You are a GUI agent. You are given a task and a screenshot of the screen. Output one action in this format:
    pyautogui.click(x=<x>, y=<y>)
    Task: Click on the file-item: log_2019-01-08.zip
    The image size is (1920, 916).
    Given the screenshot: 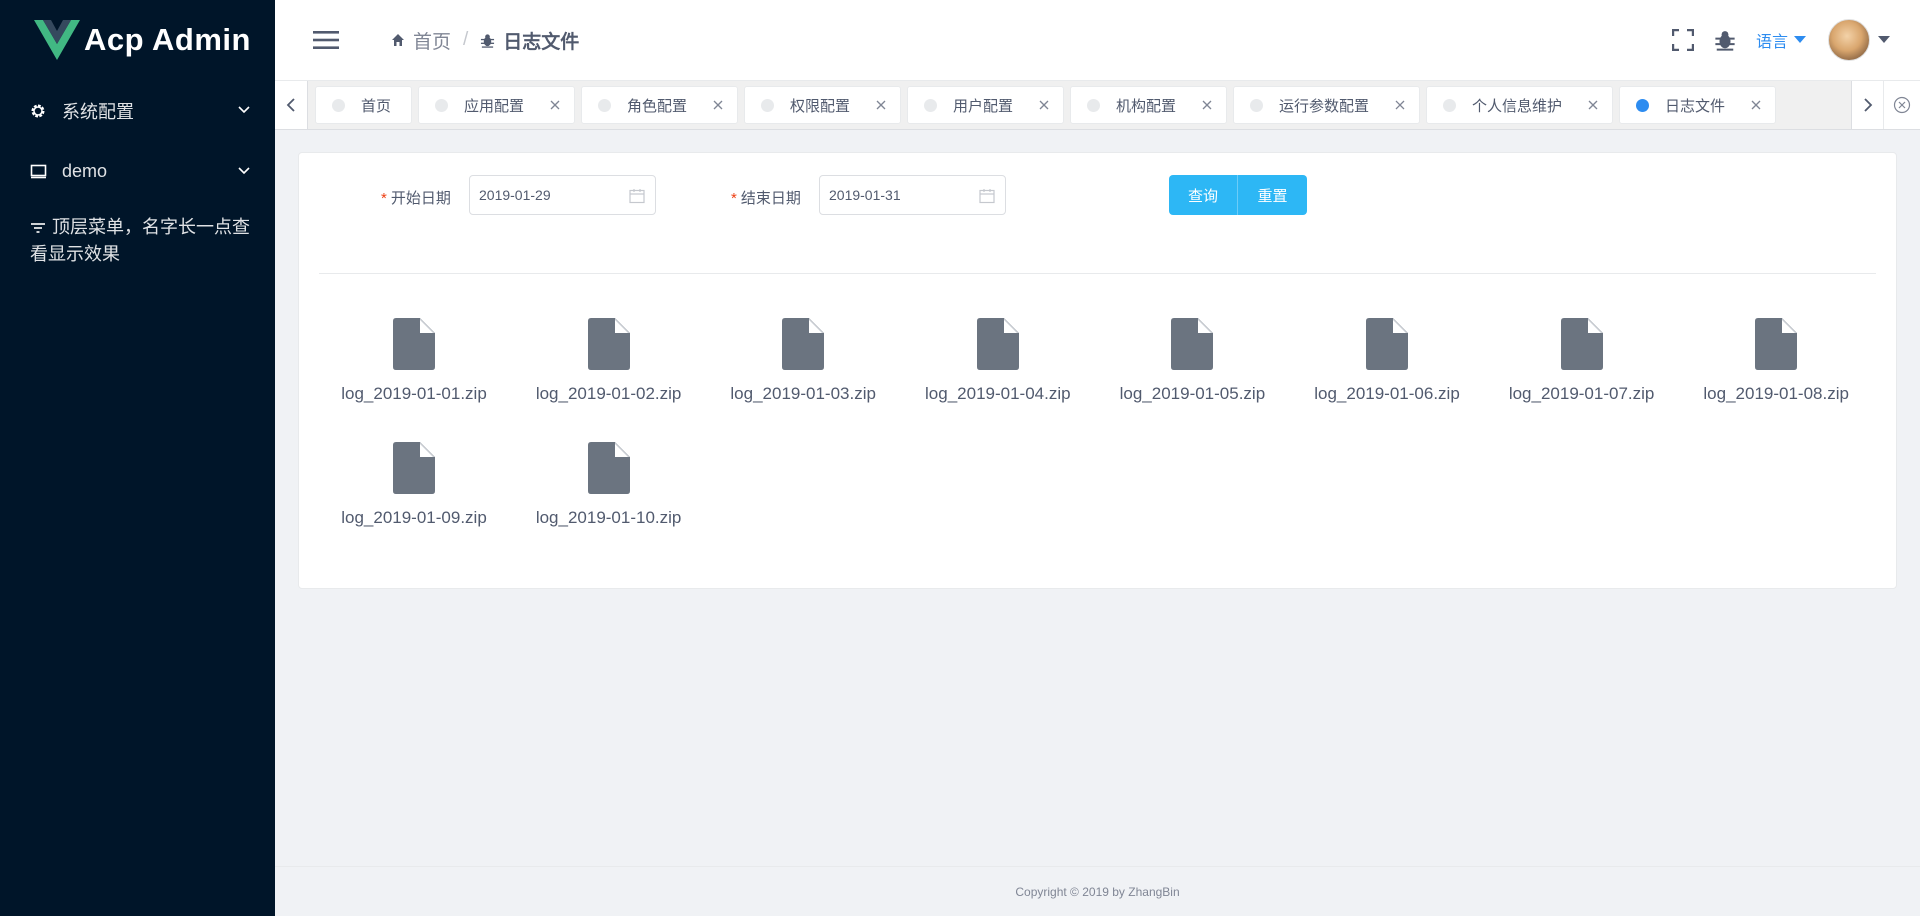 What is the action you would take?
    pyautogui.click(x=1776, y=361)
    